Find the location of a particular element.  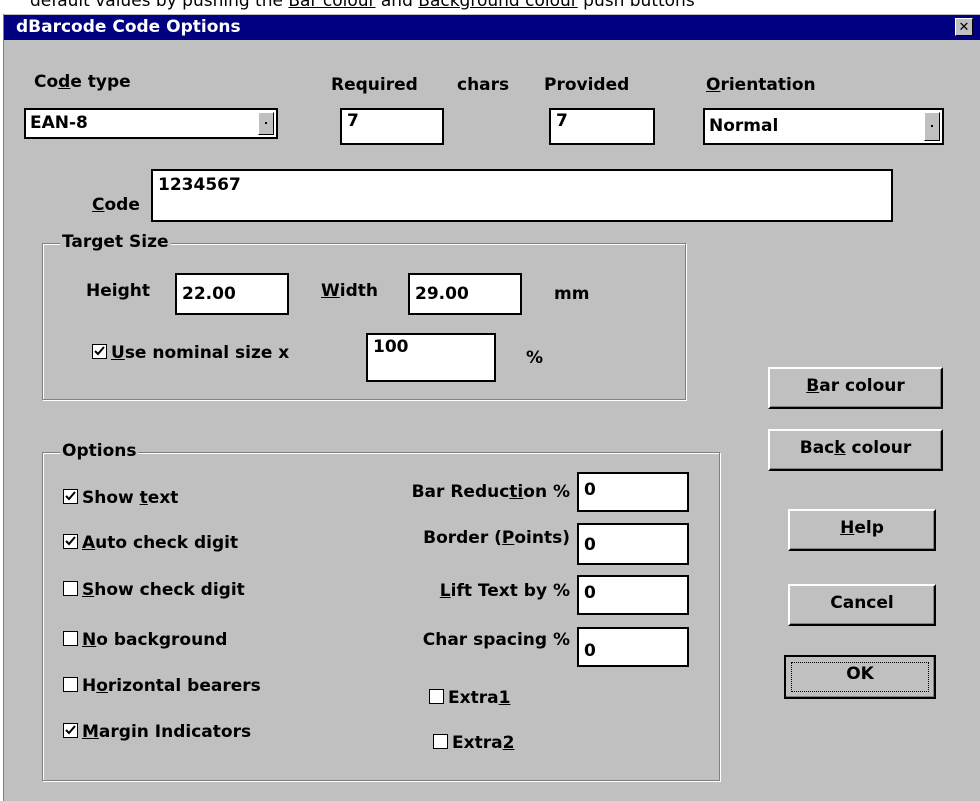

ok-button: OK is located at coordinates (860, 677).